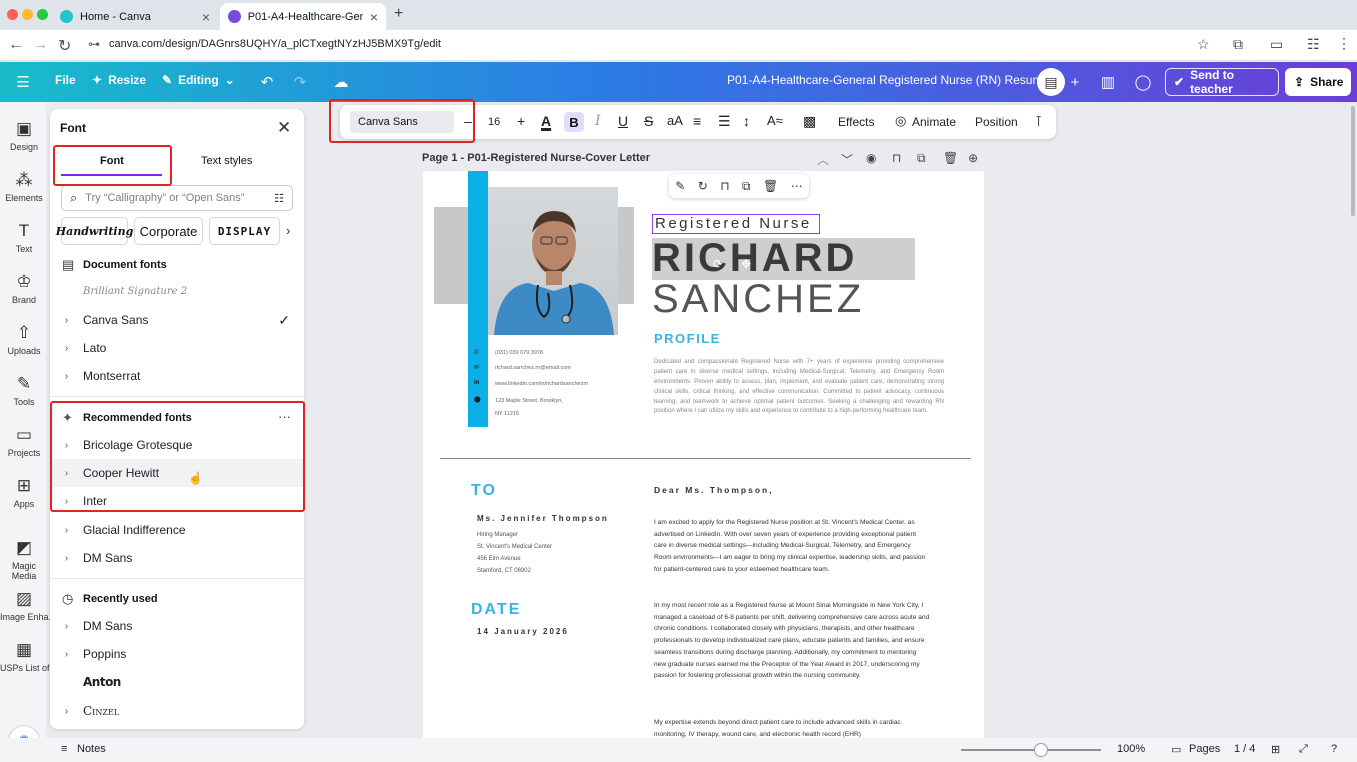 The image size is (1357, 762). What do you see at coordinates (574, 122) in the screenshot?
I see `bold-icon: B` at bounding box center [574, 122].